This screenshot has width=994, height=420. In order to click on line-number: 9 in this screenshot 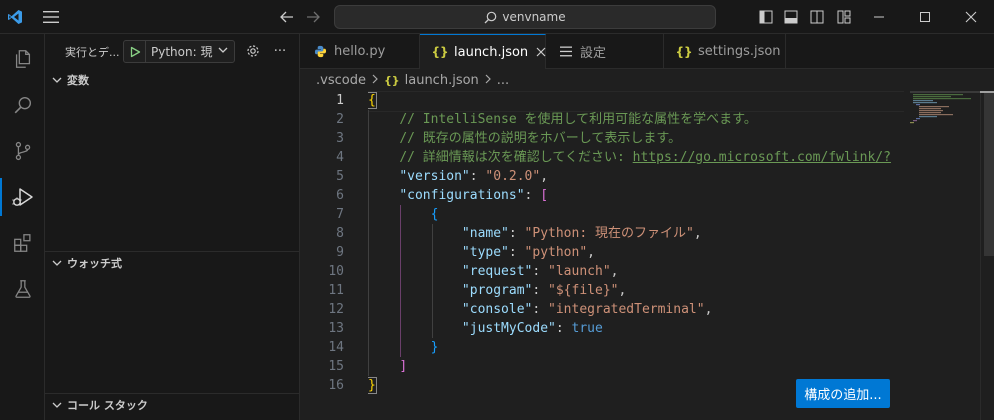, I will do `click(340, 252)`.